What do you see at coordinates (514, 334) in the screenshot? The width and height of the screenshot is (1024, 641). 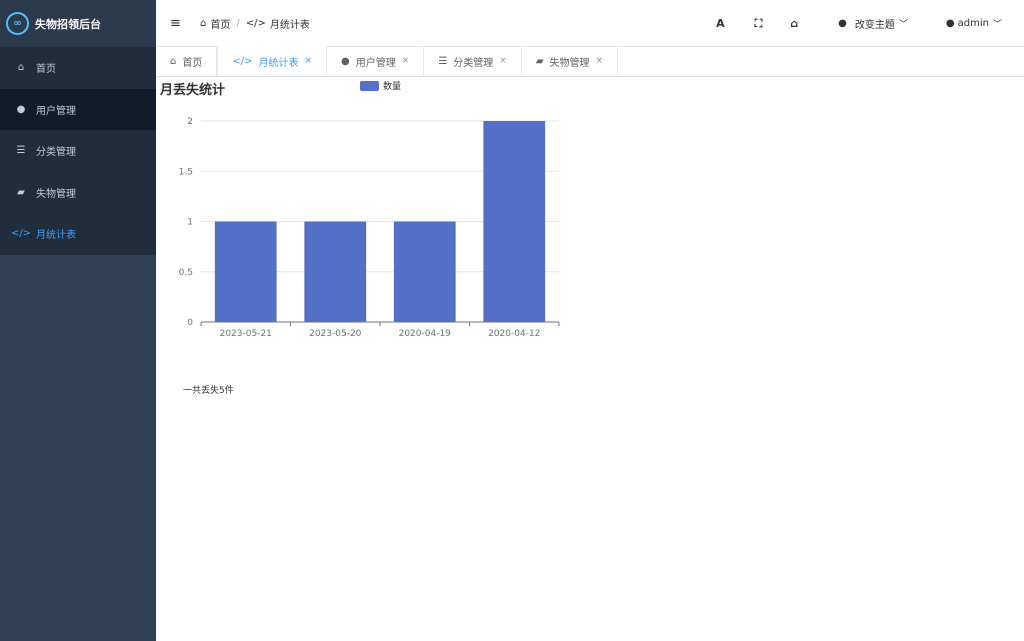 I see `x-tick-label: 2020-04-12` at bounding box center [514, 334].